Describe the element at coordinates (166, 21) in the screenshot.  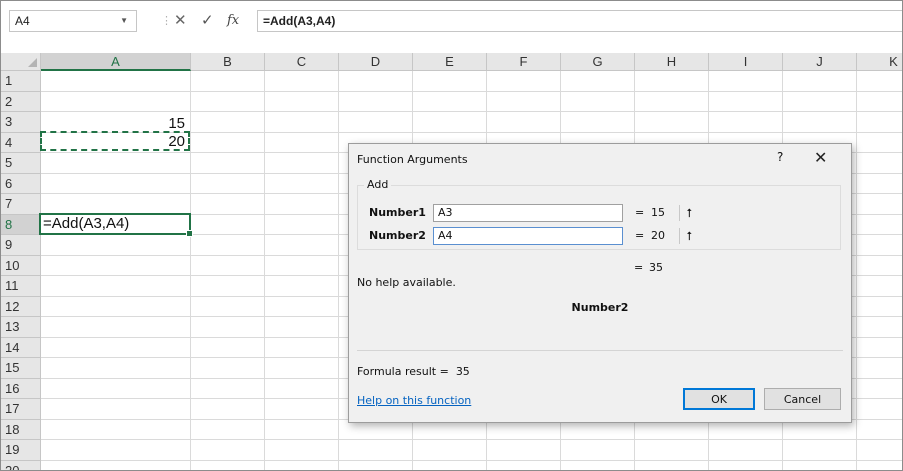
I see `formula-bar-grip-icon: ⋮` at that location.